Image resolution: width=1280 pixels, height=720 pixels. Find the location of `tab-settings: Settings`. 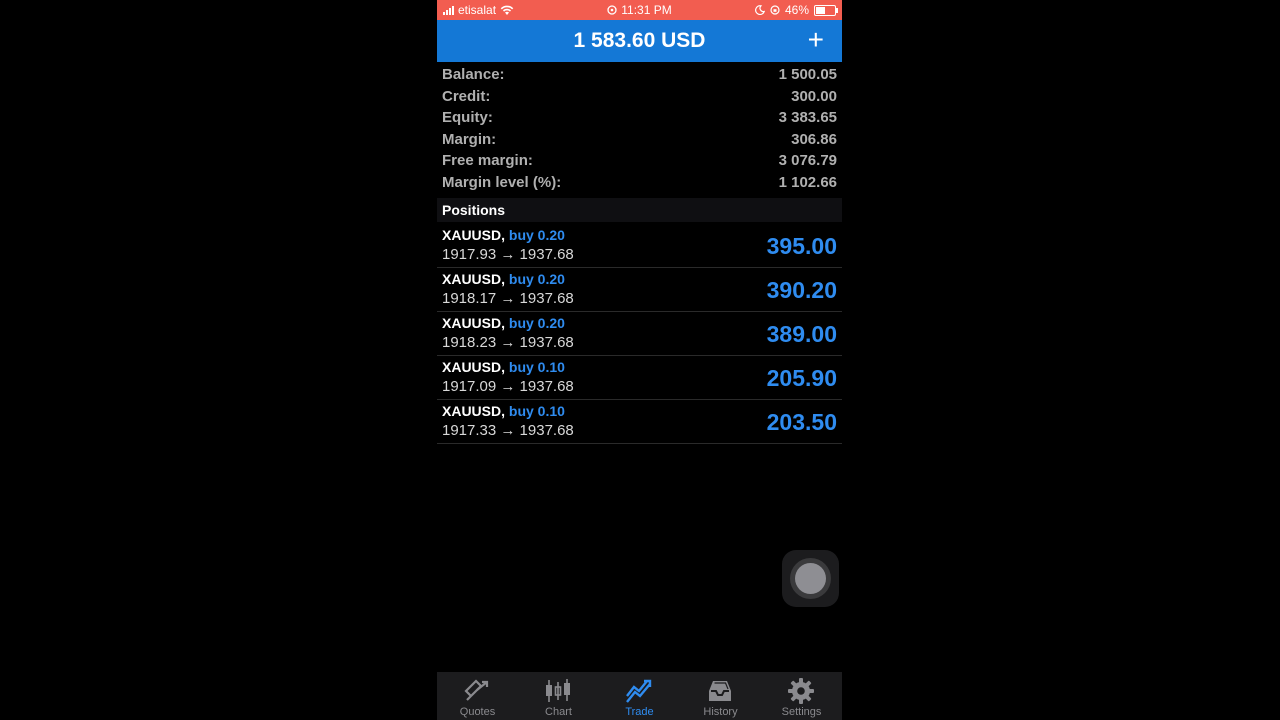

tab-settings: Settings is located at coordinates (801, 696).